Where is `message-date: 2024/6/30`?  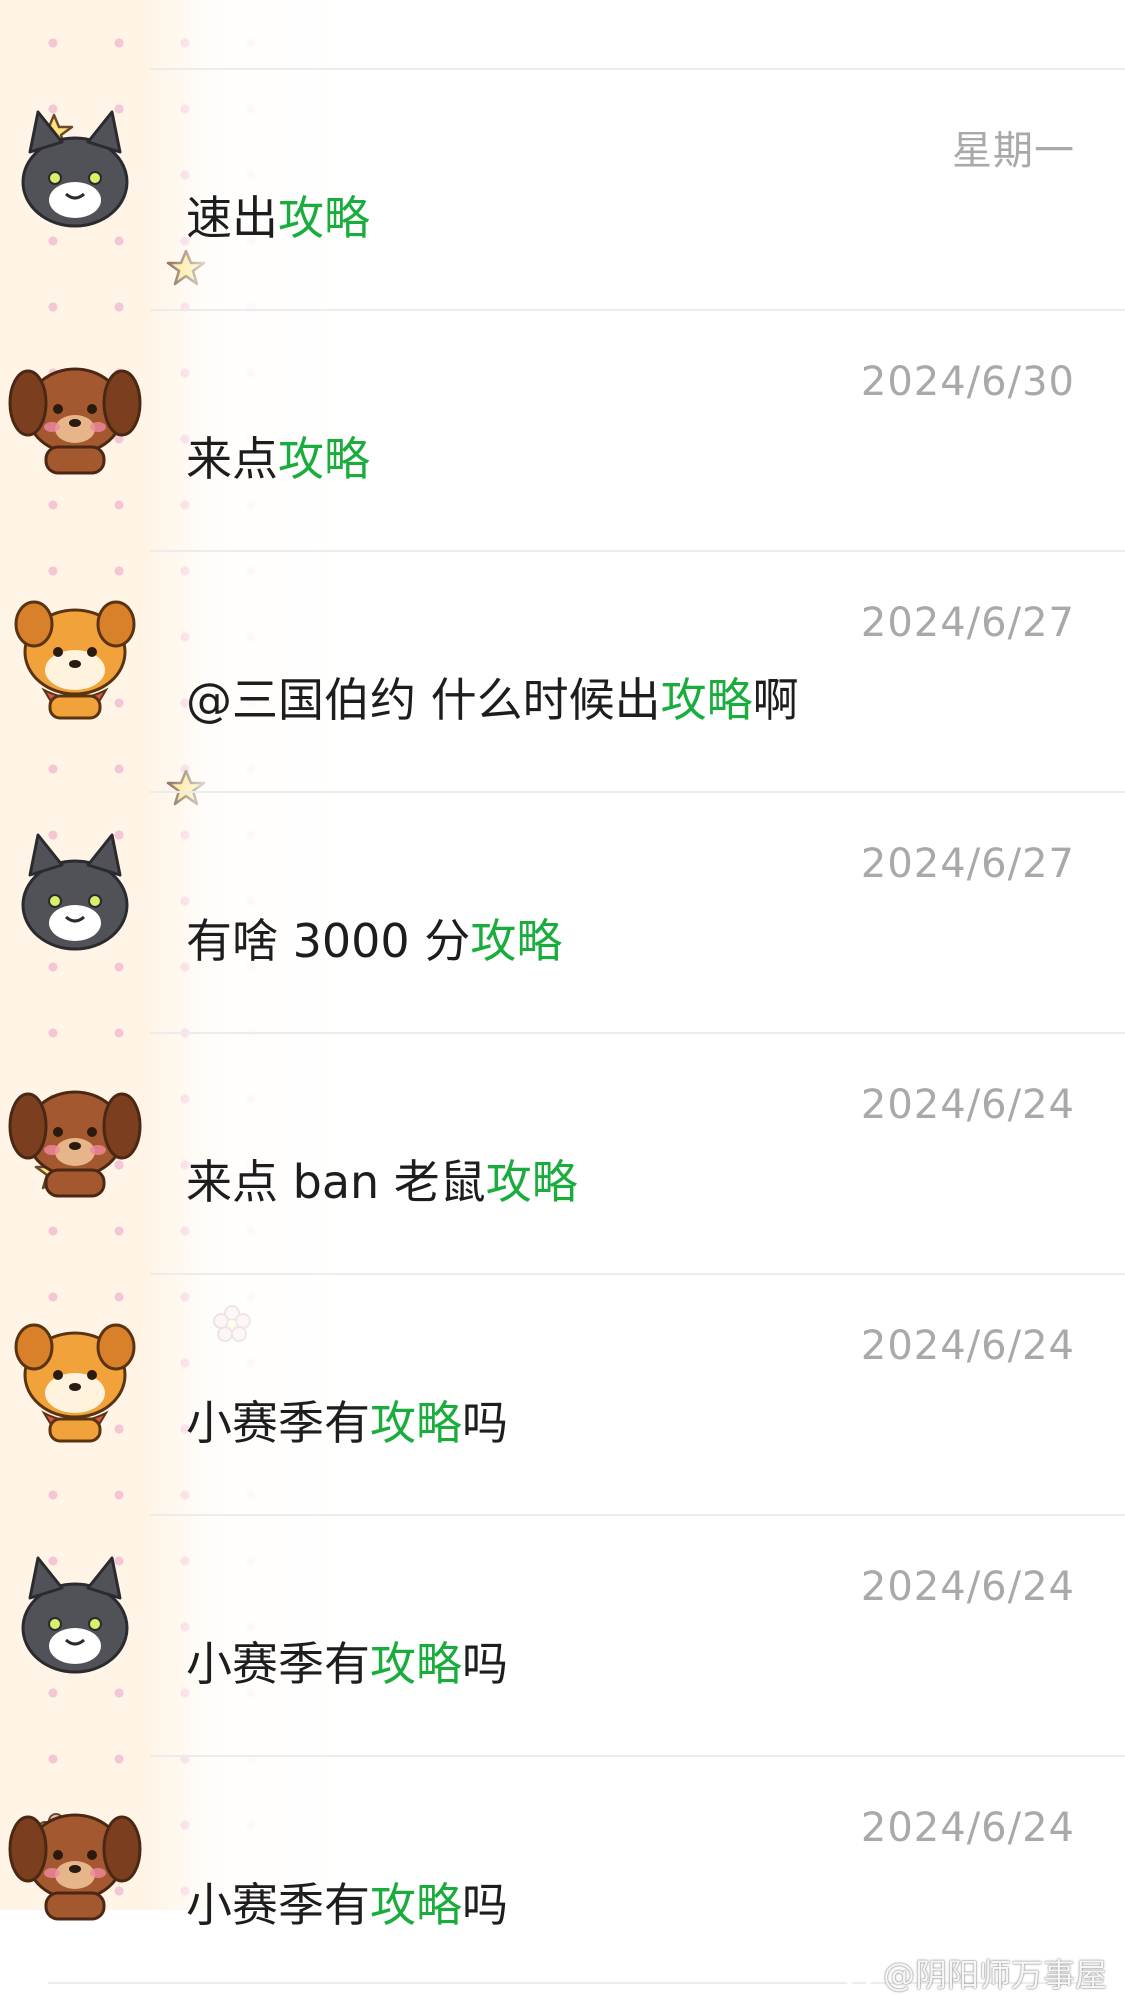
message-date: 2024/6/30 is located at coordinates (967, 382).